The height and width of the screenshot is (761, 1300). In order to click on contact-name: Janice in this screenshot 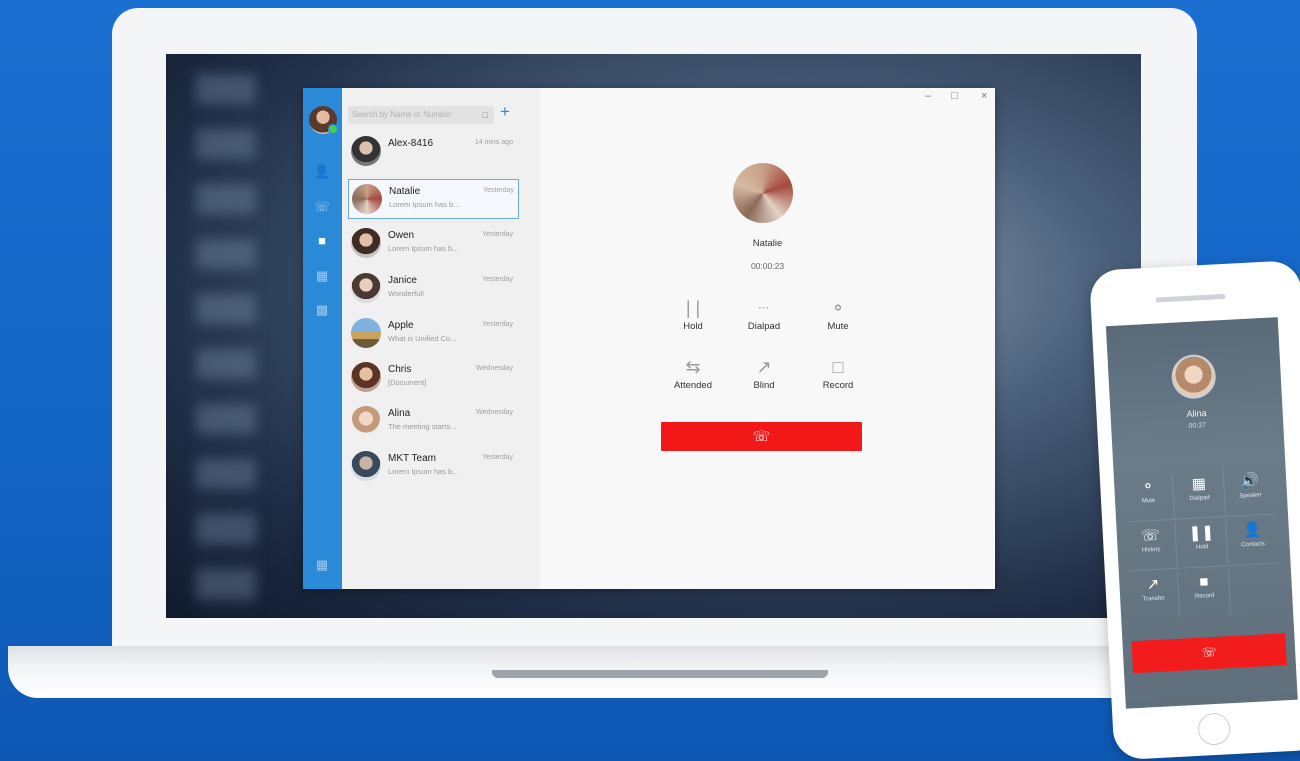, I will do `click(402, 280)`.